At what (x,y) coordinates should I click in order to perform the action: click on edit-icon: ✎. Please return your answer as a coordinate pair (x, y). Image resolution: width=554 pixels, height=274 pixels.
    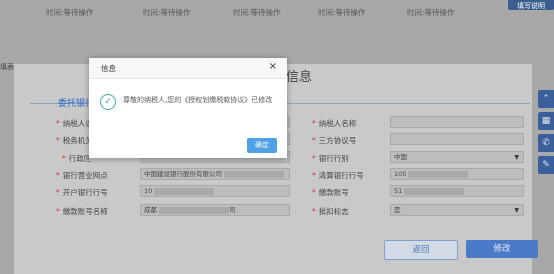
    Looking at the image, I should click on (546, 165).